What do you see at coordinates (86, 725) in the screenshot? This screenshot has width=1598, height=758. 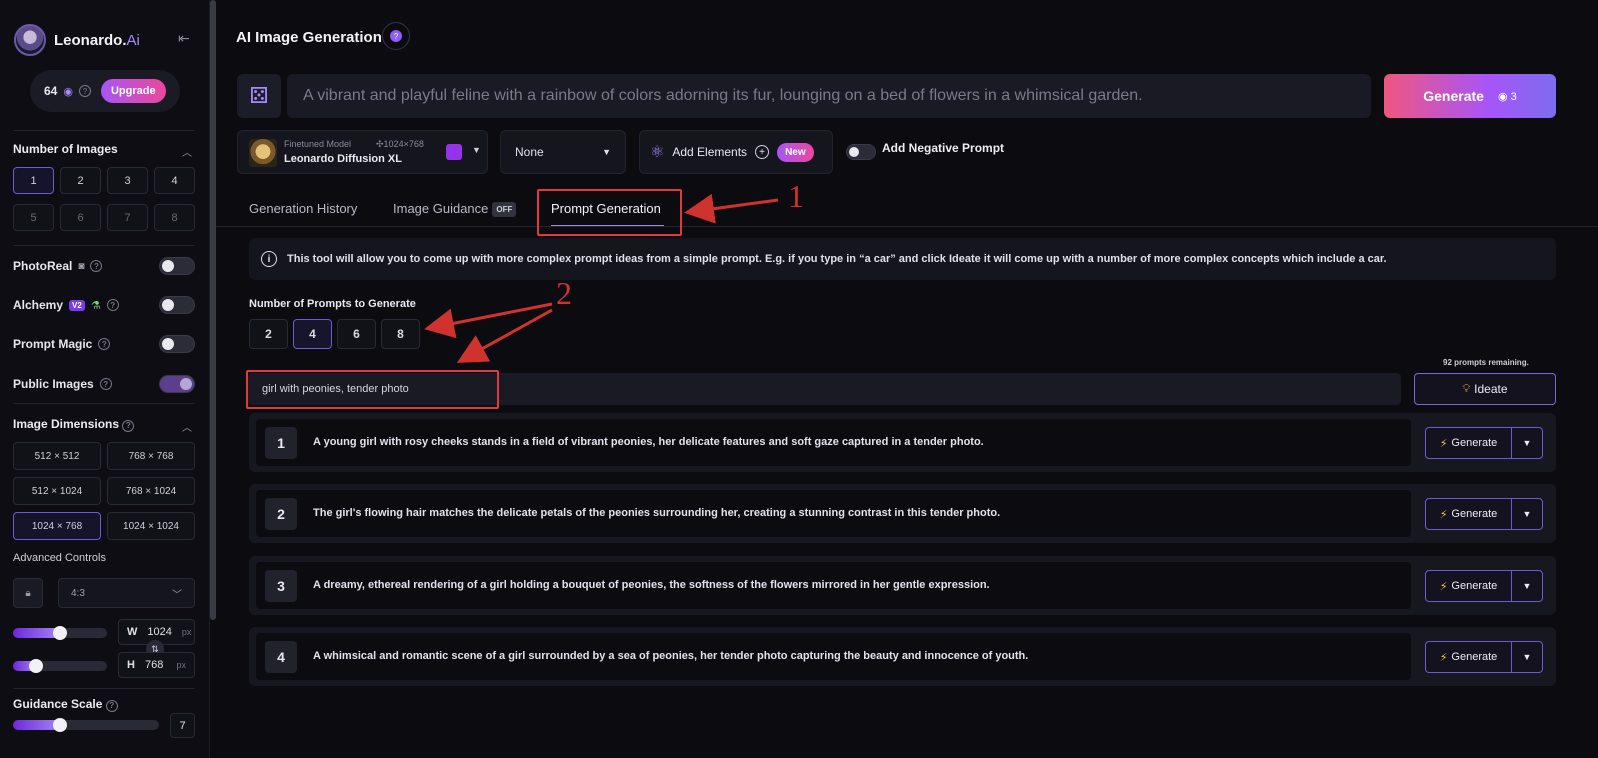 I see `guidance-scale-slider` at bounding box center [86, 725].